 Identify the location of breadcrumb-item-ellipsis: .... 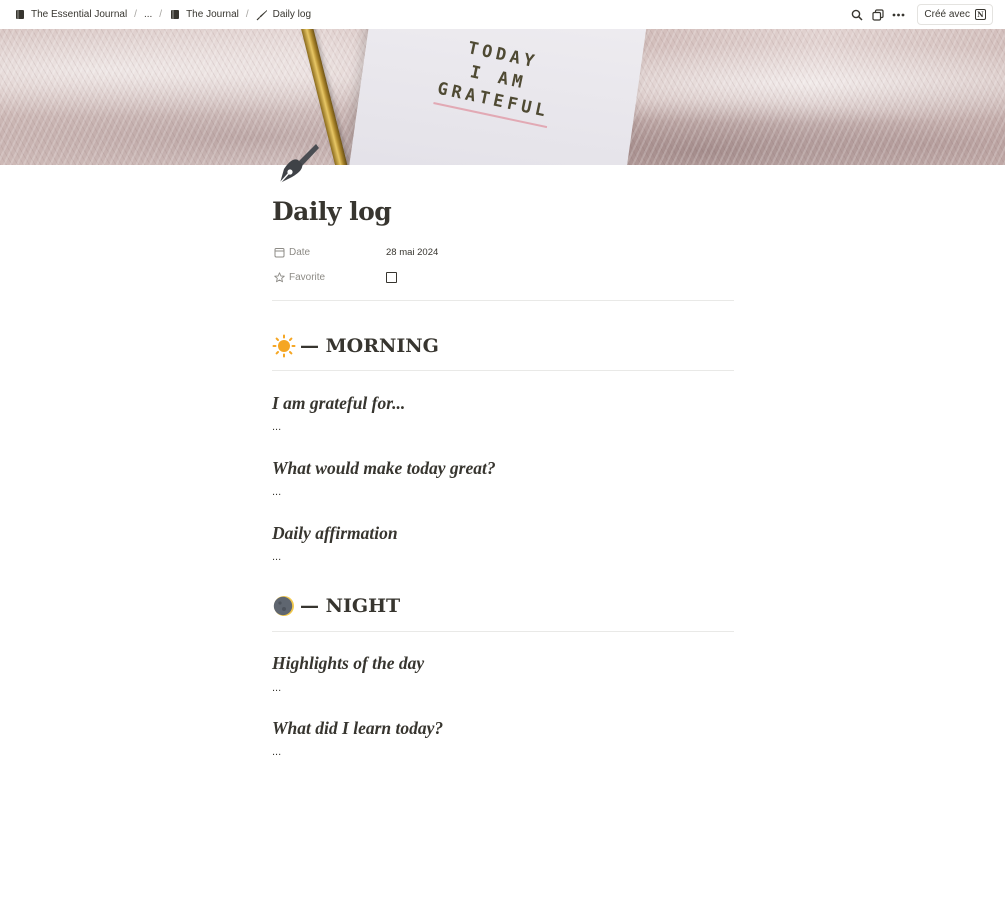
(148, 14).